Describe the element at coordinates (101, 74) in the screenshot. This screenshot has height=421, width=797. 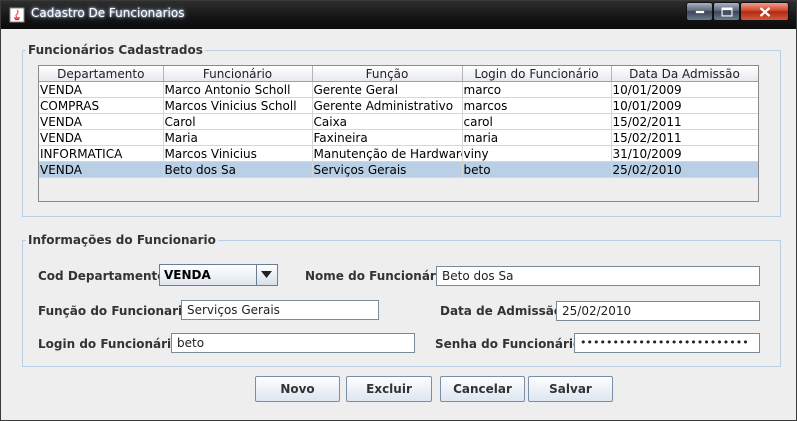
I see `column-header-departamento: Departamento` at that location.